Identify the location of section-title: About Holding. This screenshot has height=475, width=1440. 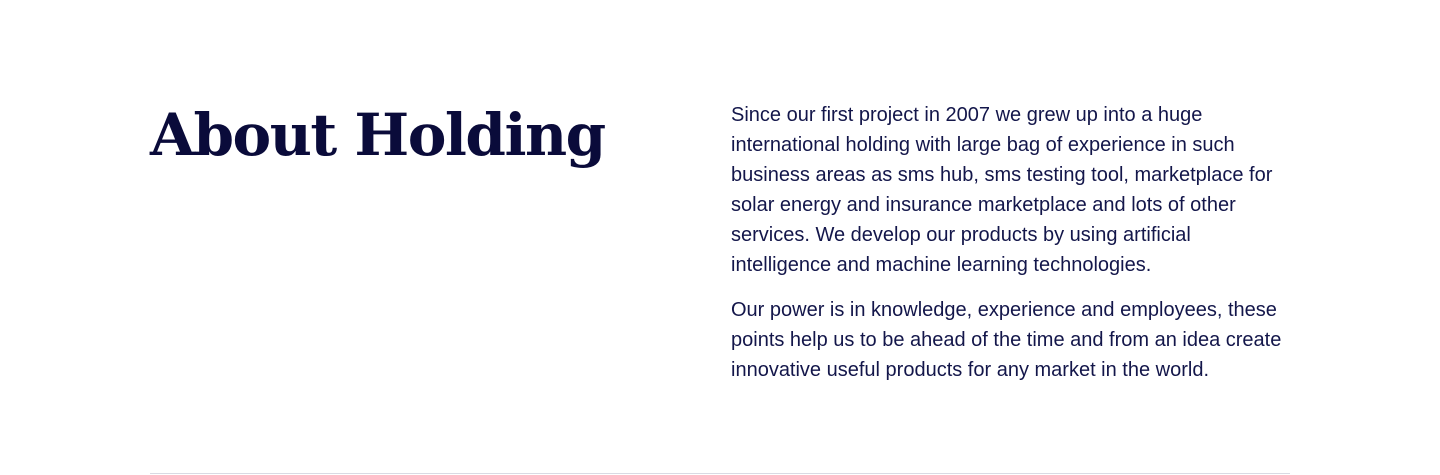
(378, 135).